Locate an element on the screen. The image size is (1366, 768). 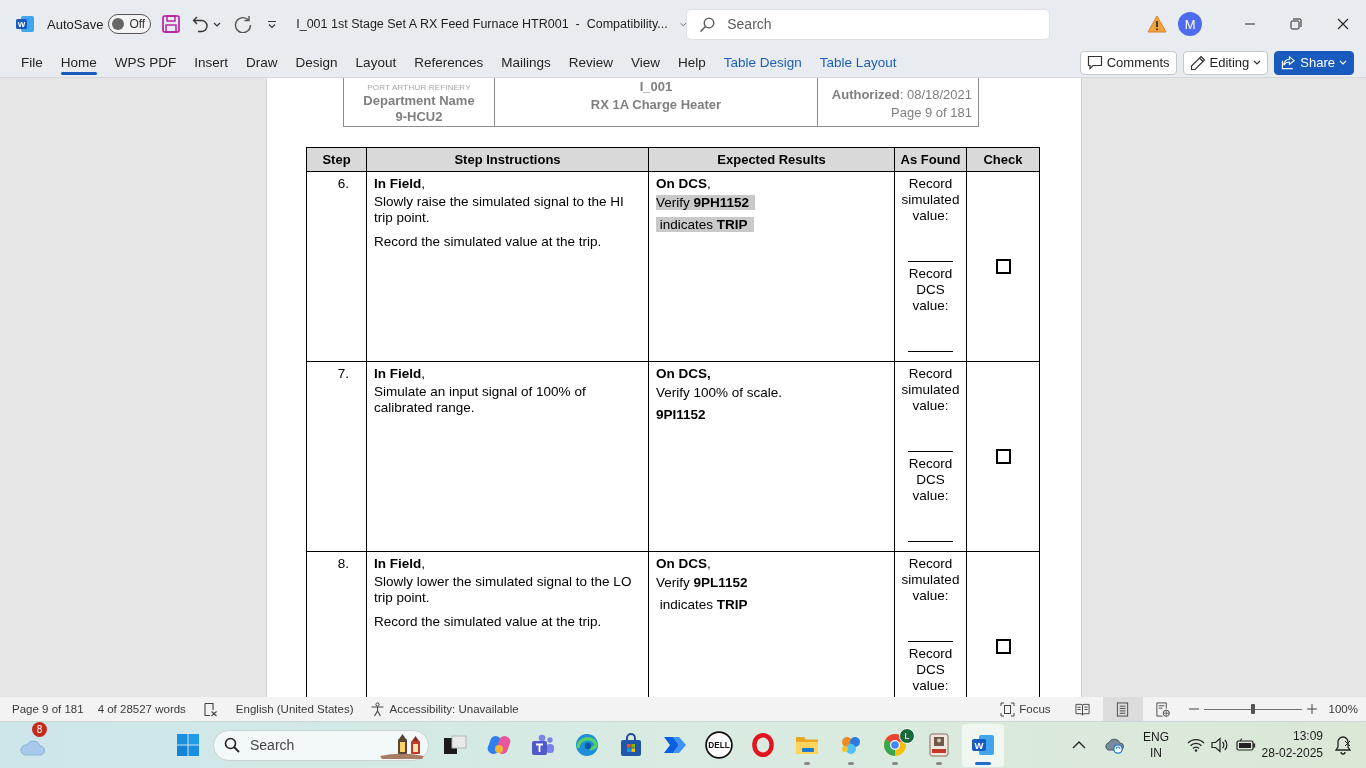
wifi-icon is located at coordinates (1196, 745).